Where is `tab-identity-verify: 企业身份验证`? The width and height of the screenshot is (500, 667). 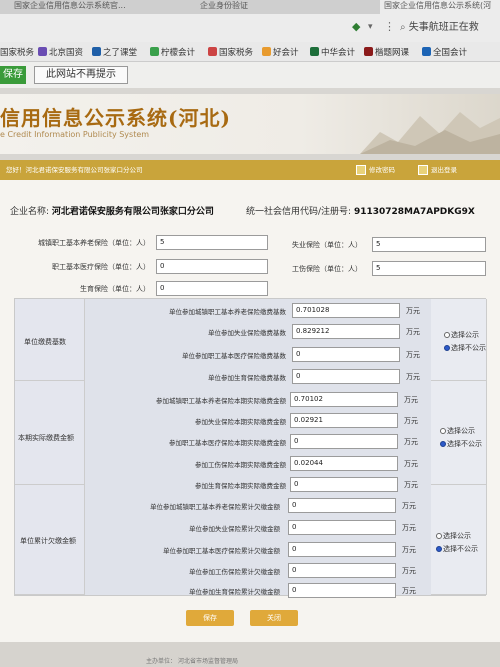 tab-identity-verify: 企业身份验证 is located at coordinates (256, 7).